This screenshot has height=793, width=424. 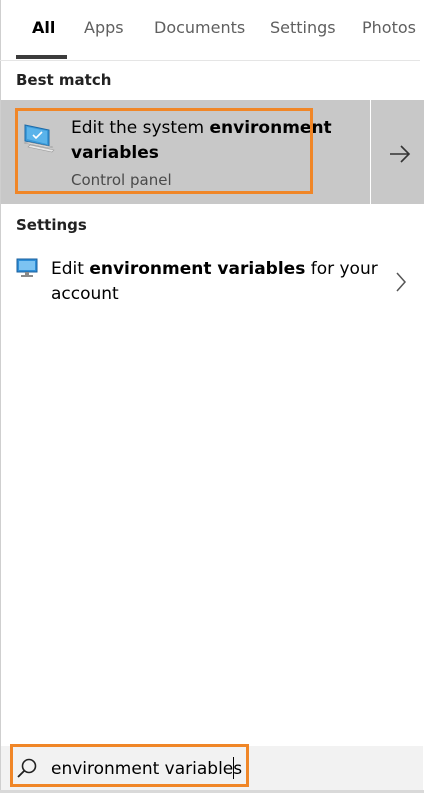 I want to click on tab-apps: Apps, so click(x=104, y=27).